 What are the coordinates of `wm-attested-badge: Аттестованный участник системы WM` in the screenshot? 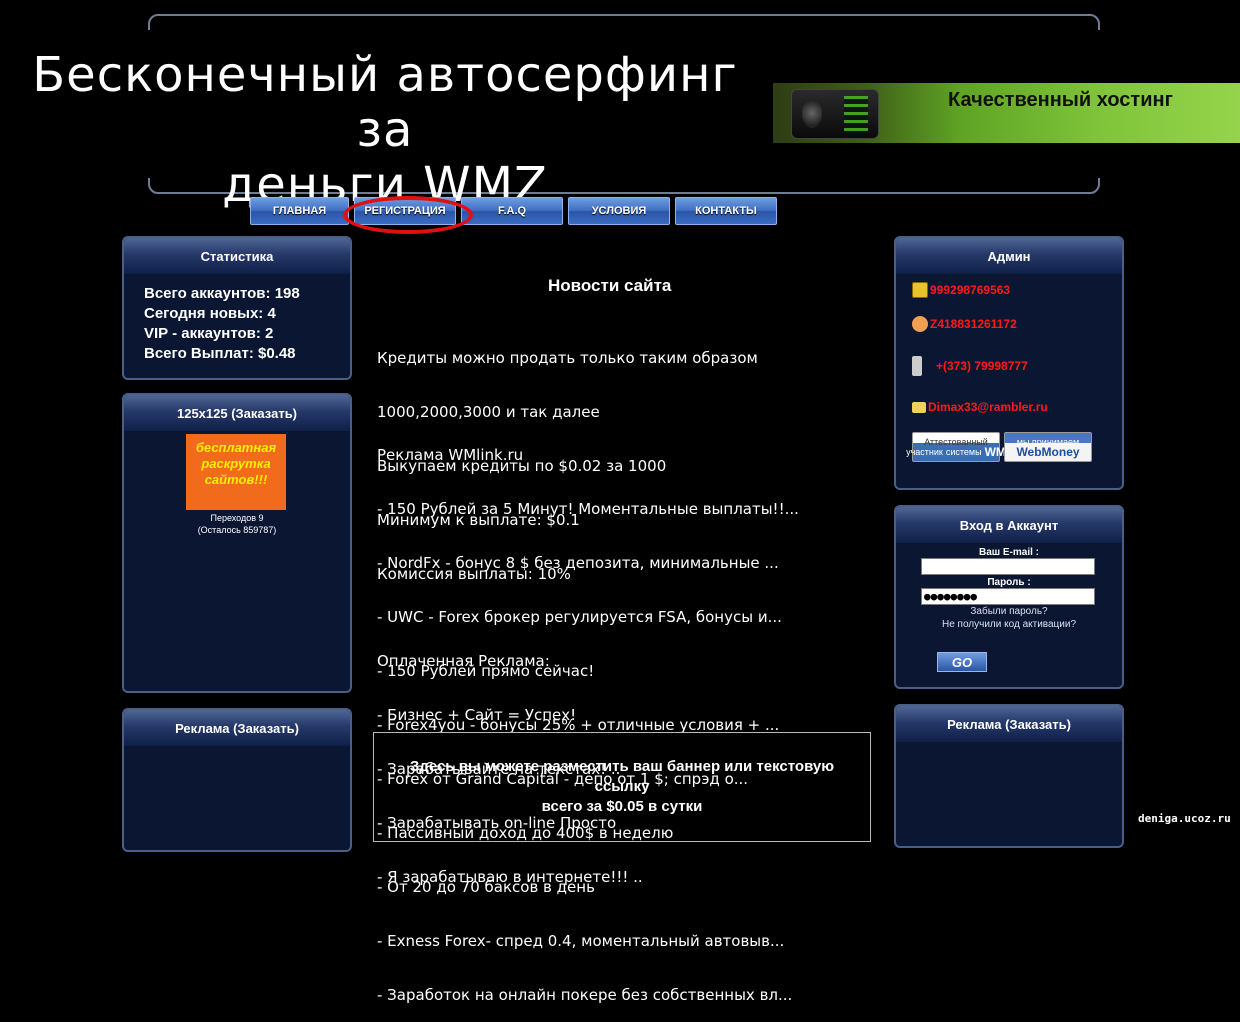 It's located at (956, 447).